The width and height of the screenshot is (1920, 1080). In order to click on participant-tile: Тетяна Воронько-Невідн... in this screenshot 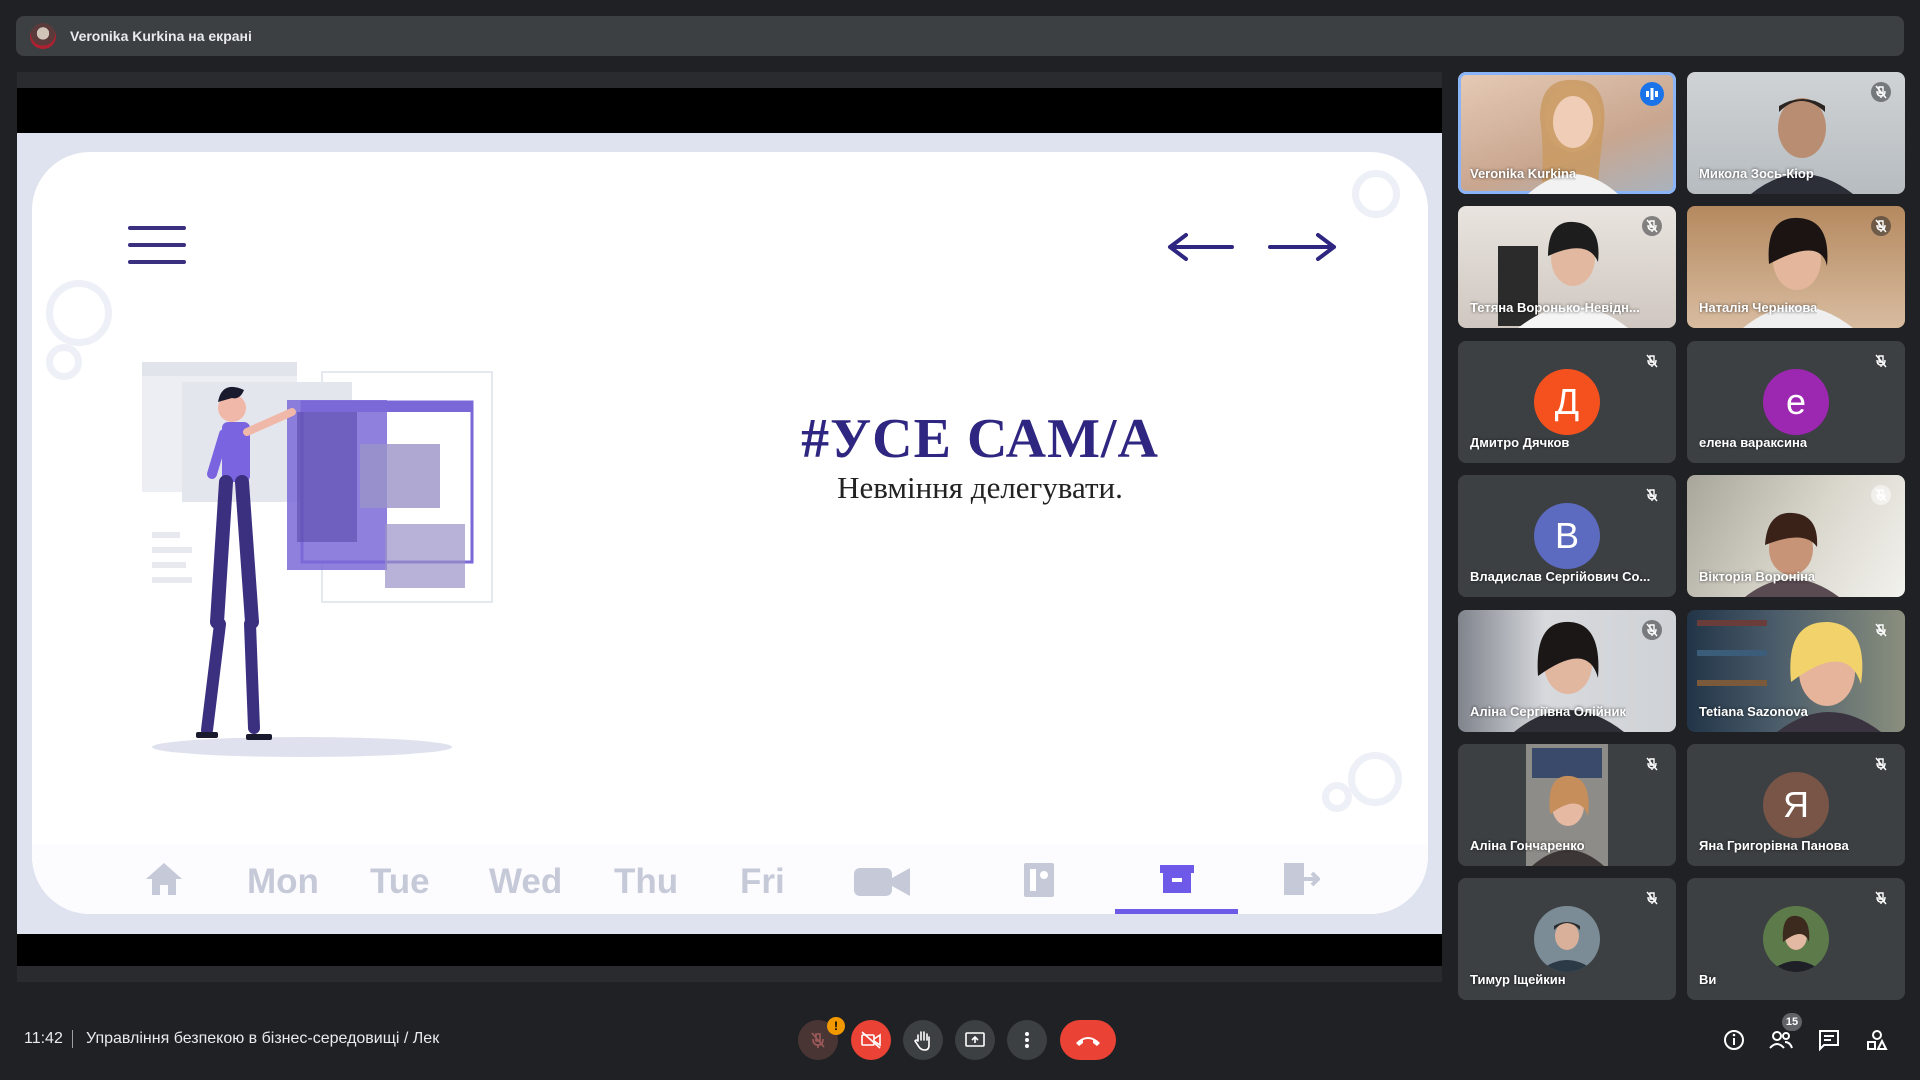, I will do `click(1567, 267)`.